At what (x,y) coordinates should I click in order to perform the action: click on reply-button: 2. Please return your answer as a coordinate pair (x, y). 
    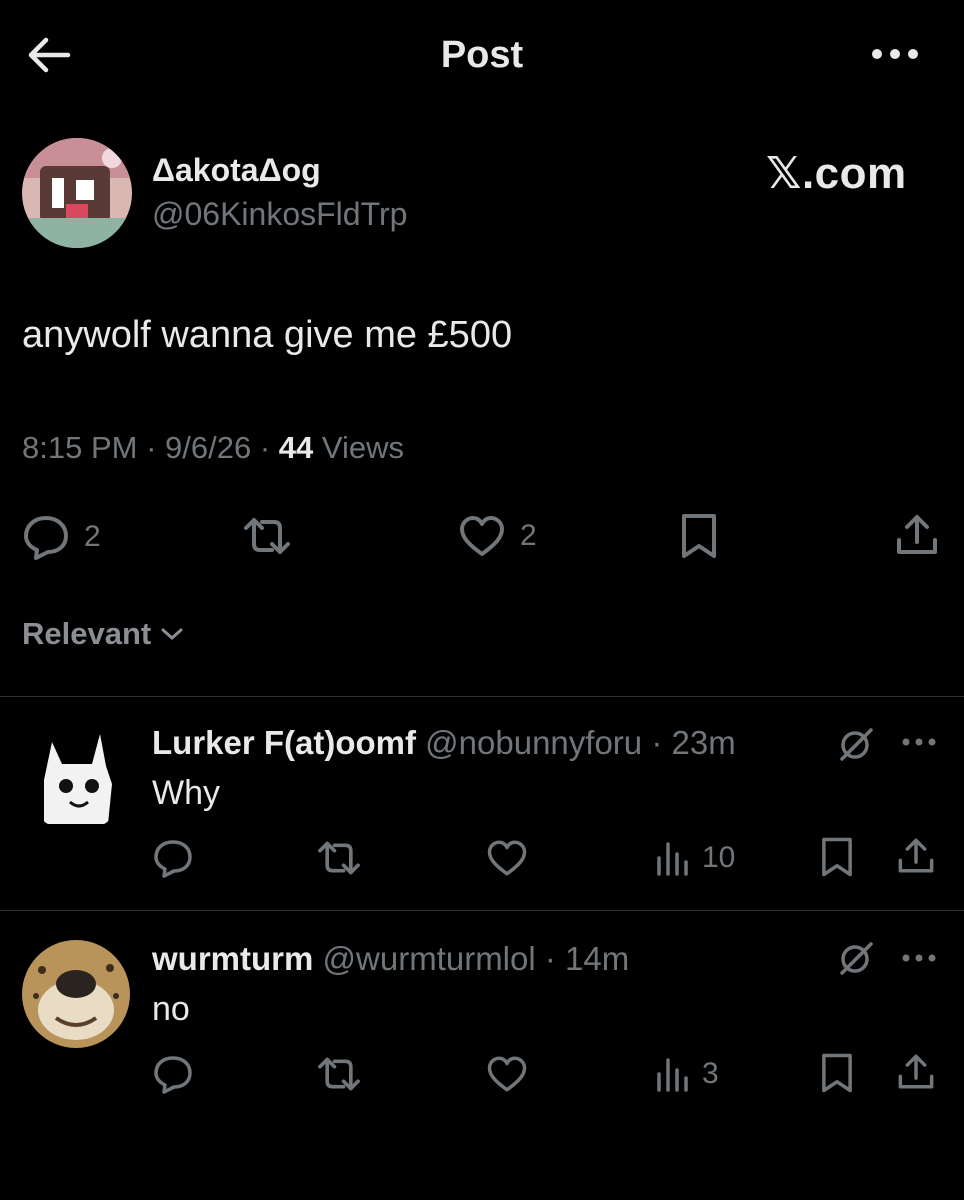
    Looking at the image, I should click on (61, 537).